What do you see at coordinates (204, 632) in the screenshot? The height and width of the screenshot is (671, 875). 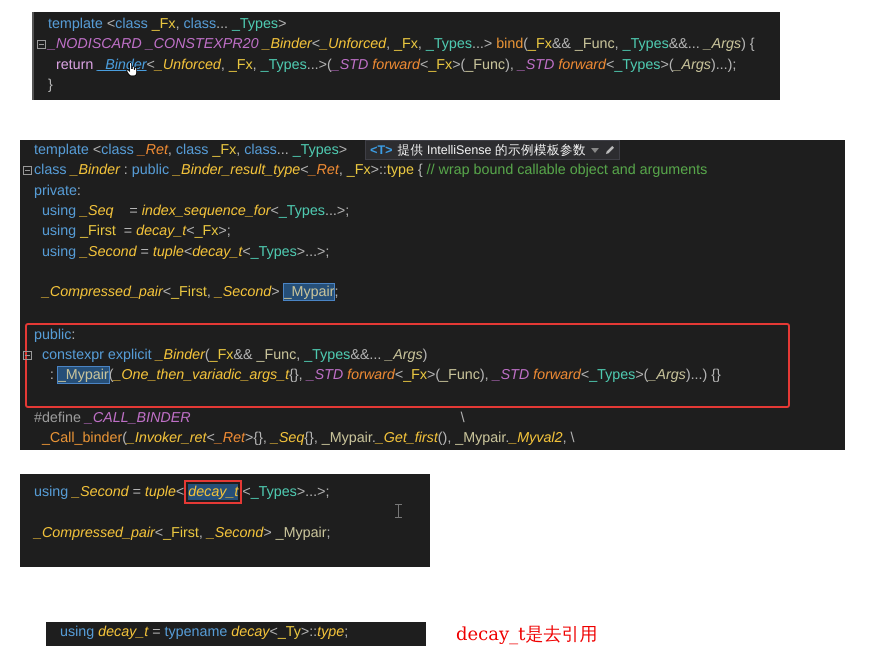 I see `code-line: using decay_t = typename decay<_Ty>::type;` at bounding box center [204, 632].